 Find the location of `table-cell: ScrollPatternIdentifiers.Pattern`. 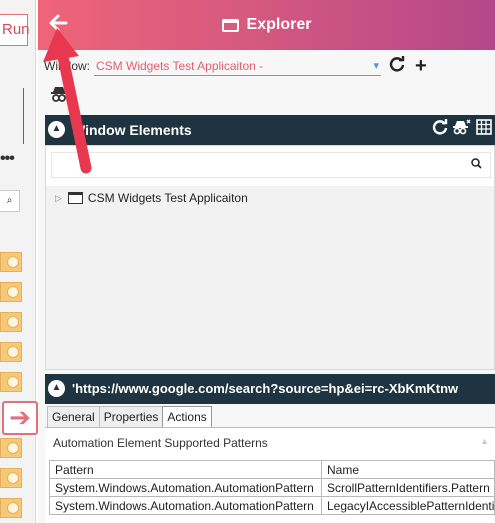

table-cell: ScrollPatternIdentifiers.Pattern is located at coordinates (408, 487).